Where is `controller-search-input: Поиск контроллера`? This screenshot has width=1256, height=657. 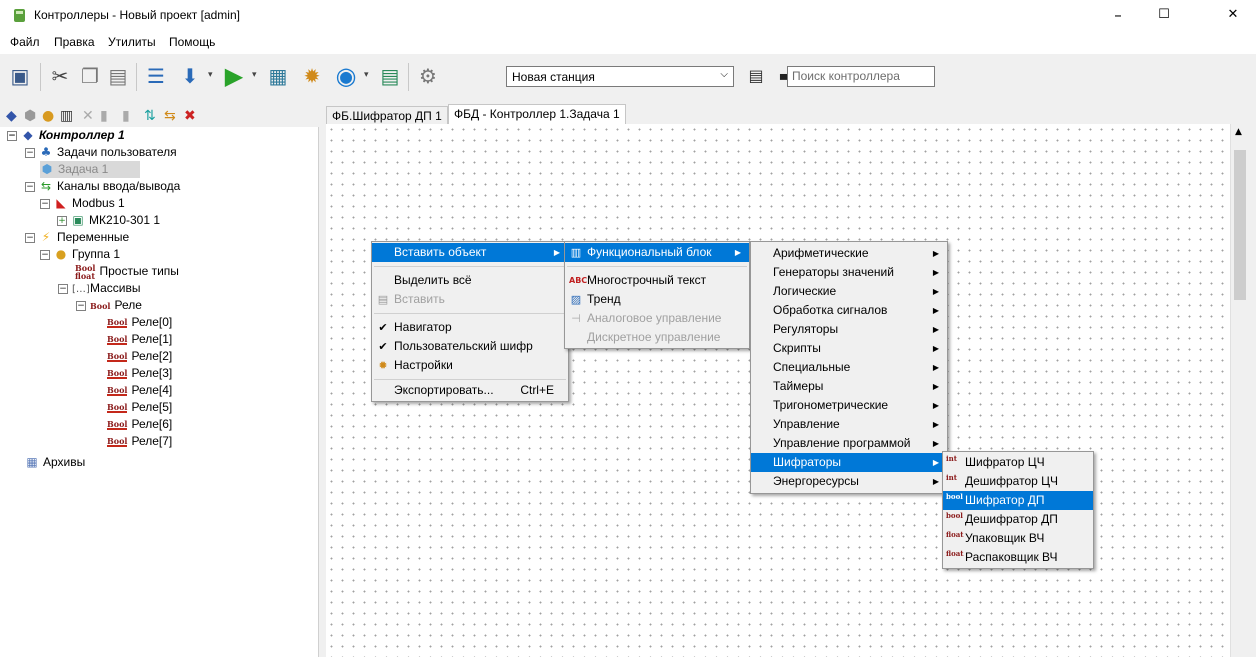
controller-search-input: Поиск контроллера is located at coordinates (861, 76).